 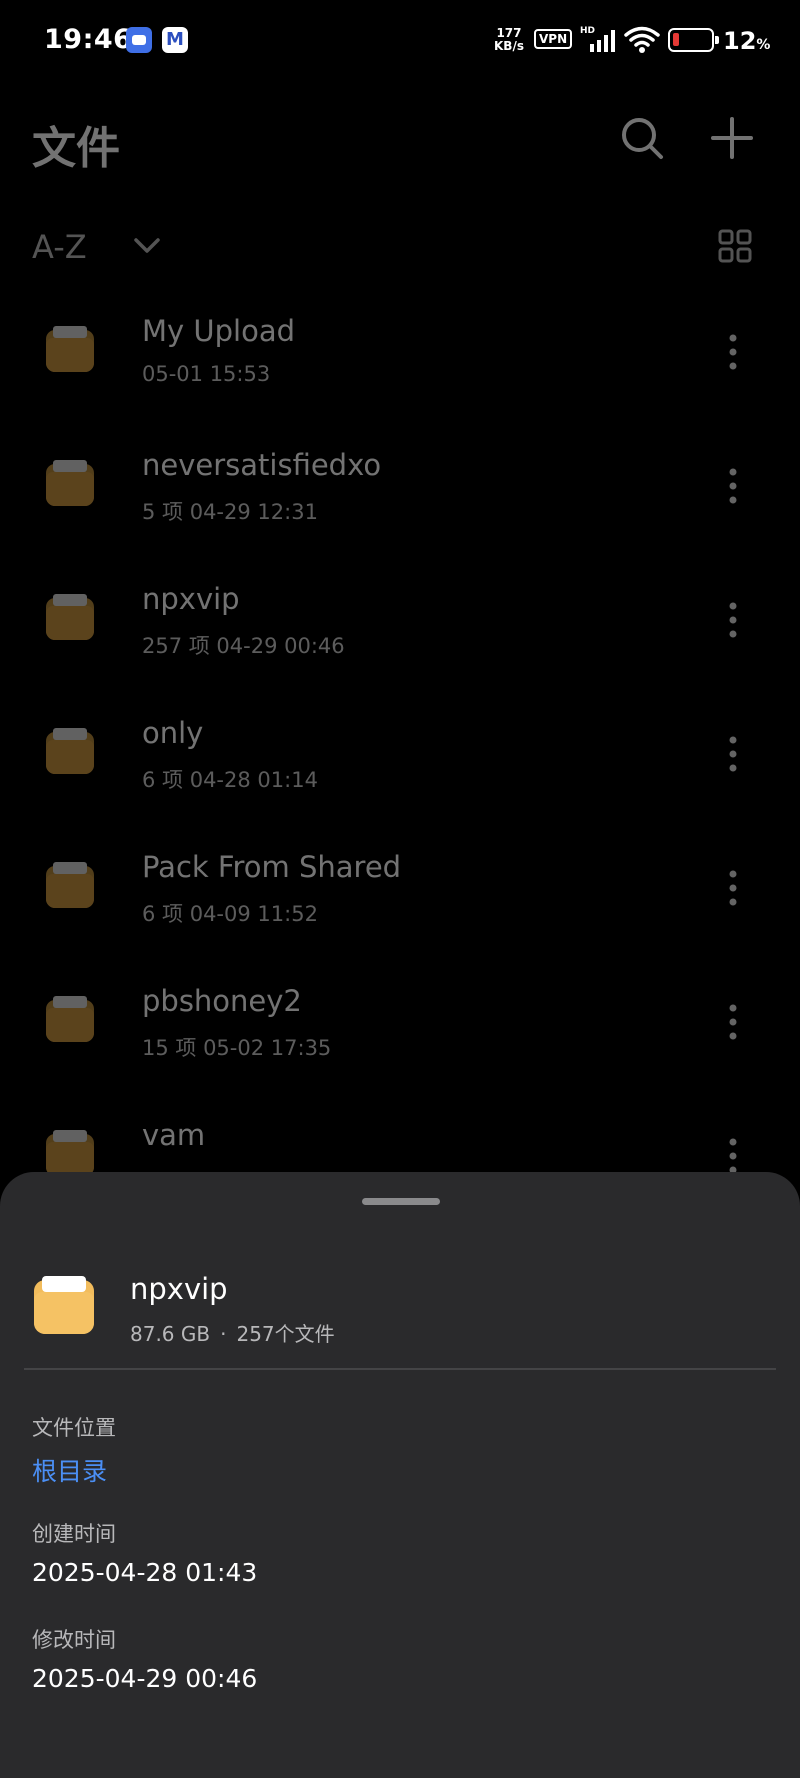 What do you see at coordinates (59, 247) in the screenshot?
I see `sort-button: A-Z` at bounding box center [59, 247].